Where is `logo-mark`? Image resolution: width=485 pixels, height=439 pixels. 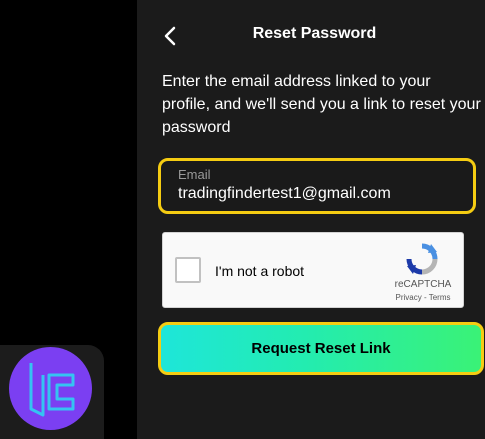 logo-mark is located at coordinates (52, 390).